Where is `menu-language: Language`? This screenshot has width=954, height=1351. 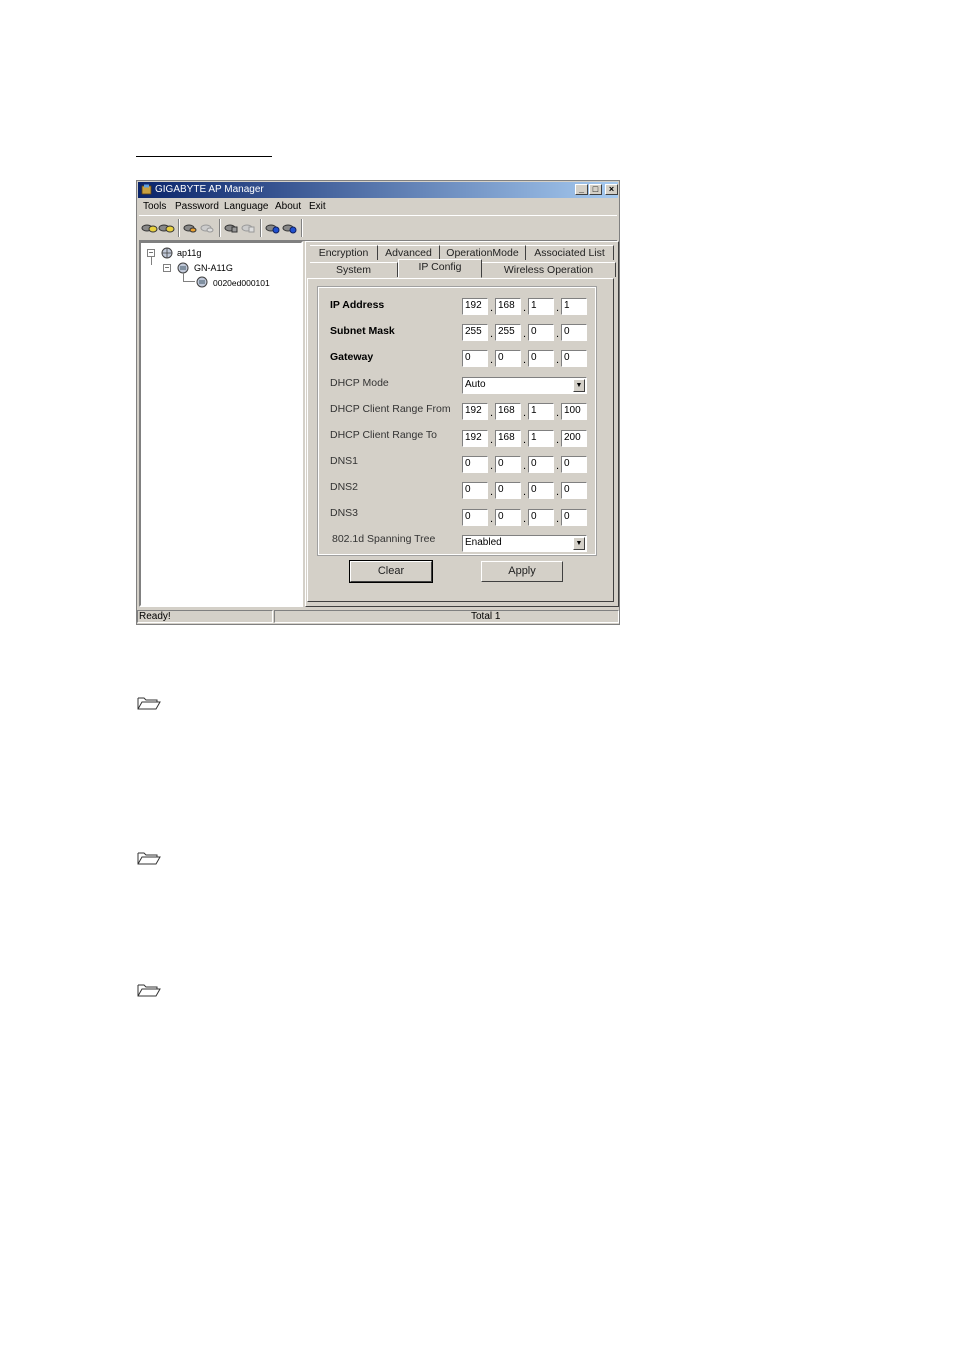
menu-language: Language is located at coordinates (246, 206).